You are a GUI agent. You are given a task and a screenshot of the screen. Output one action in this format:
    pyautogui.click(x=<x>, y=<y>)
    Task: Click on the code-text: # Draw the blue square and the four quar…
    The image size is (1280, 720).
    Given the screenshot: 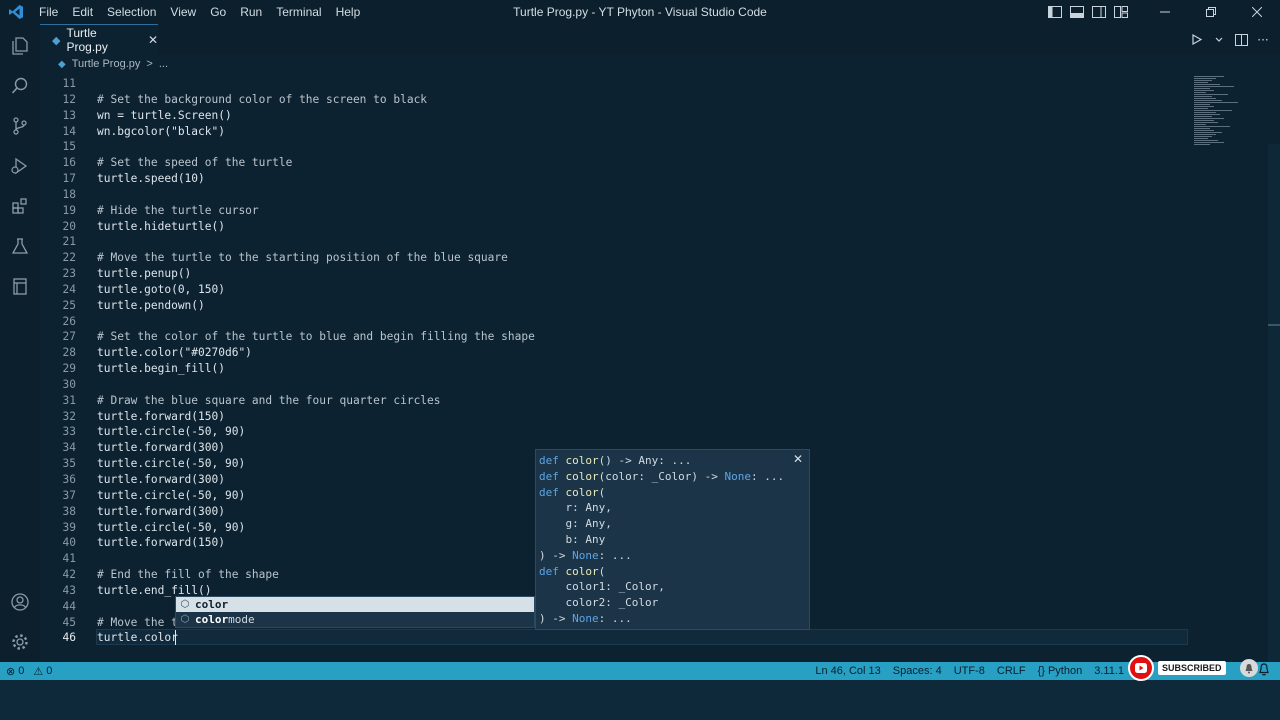 What is the action you would take?
    pyautogui.click(x=269, y=400)
    